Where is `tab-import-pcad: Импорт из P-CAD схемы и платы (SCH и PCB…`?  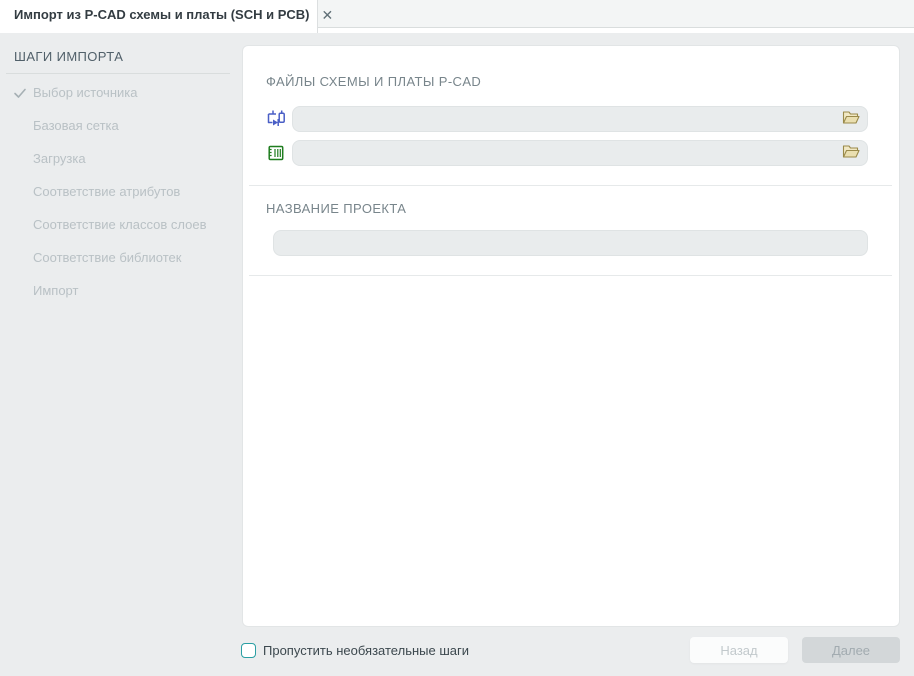
tab-import-pcad: Импорт из P-CAD схемы и платы (SCH и PCB… is located at coordinates (166, 16).